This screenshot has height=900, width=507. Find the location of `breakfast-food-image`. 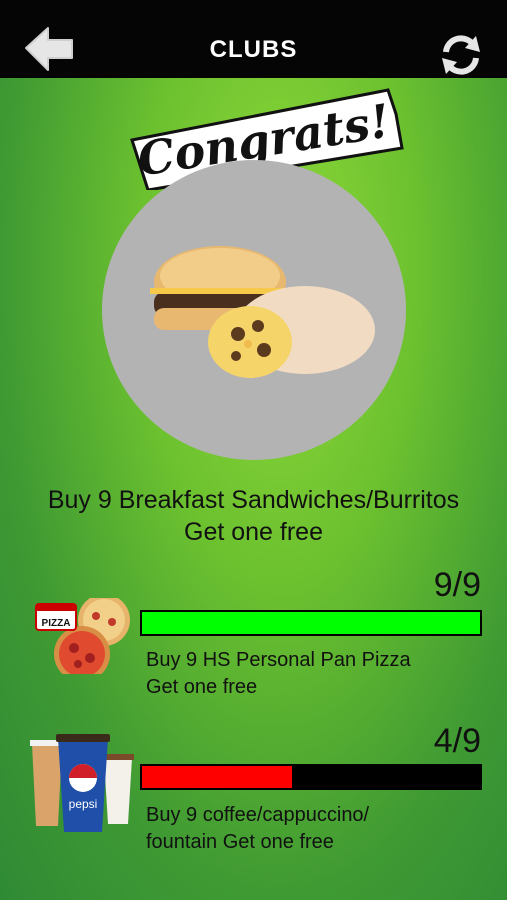

breakfast-food-image is located at coordinates (262, 312).